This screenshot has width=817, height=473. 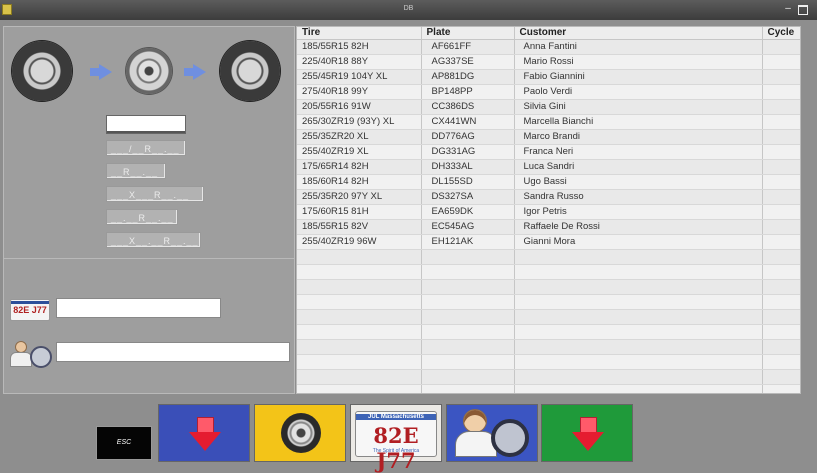 What do you see at coordinates (146, 124) in the screenshot?
I see `tire-size-input` at bounding box center [146, 124].